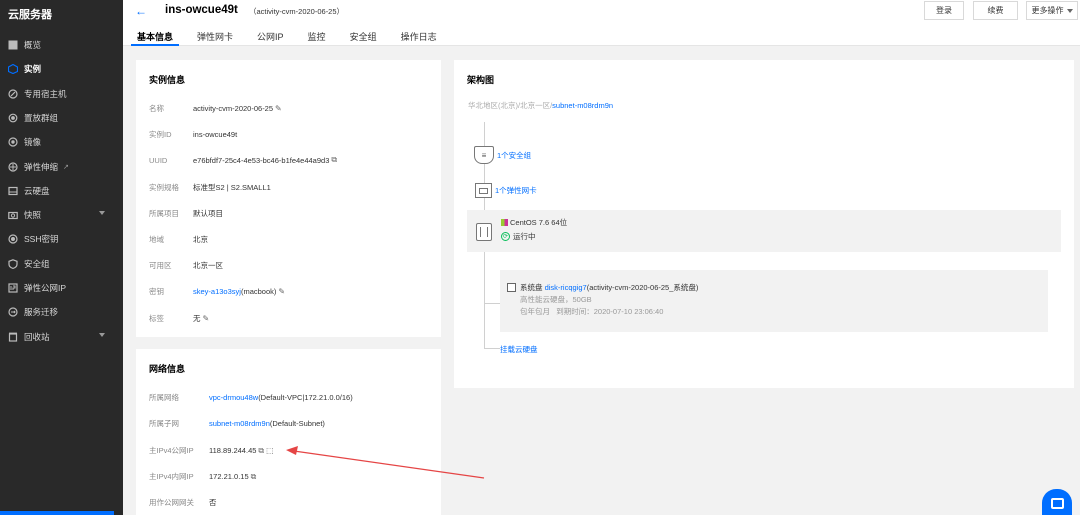 The image size is (1080, 515). I want to click on page-title: ins-owcue49t, so click(201, 10).